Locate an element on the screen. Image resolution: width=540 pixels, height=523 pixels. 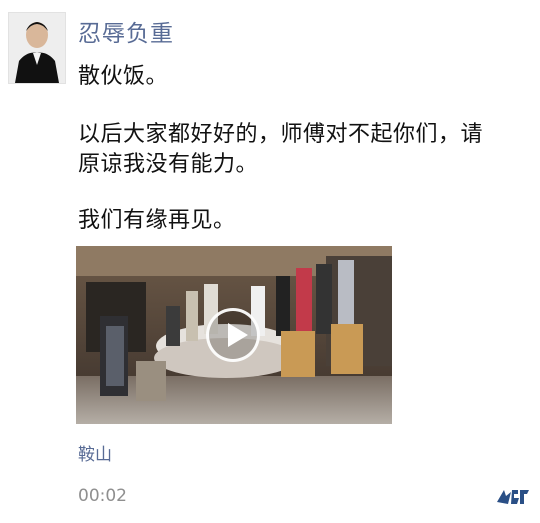
avatar-image is located at coordinates (37, 48).